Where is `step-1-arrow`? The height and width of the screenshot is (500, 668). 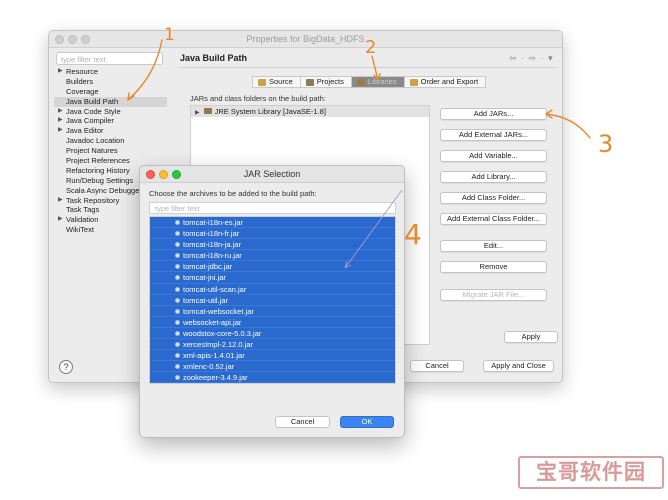
step-1-arrow is located at coordinates (145, 70).